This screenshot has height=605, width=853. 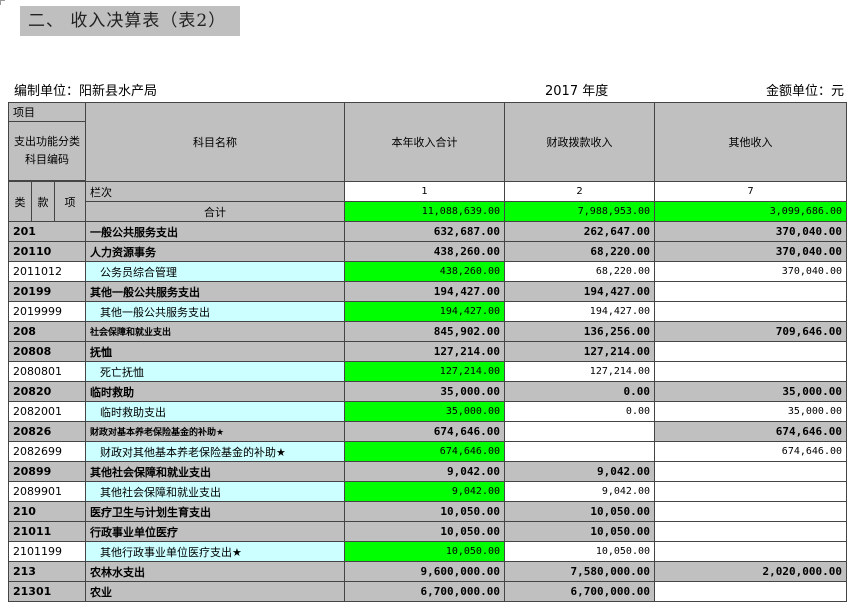 I want to click on row-total: 35,000.00, so click(x=425, y=391).